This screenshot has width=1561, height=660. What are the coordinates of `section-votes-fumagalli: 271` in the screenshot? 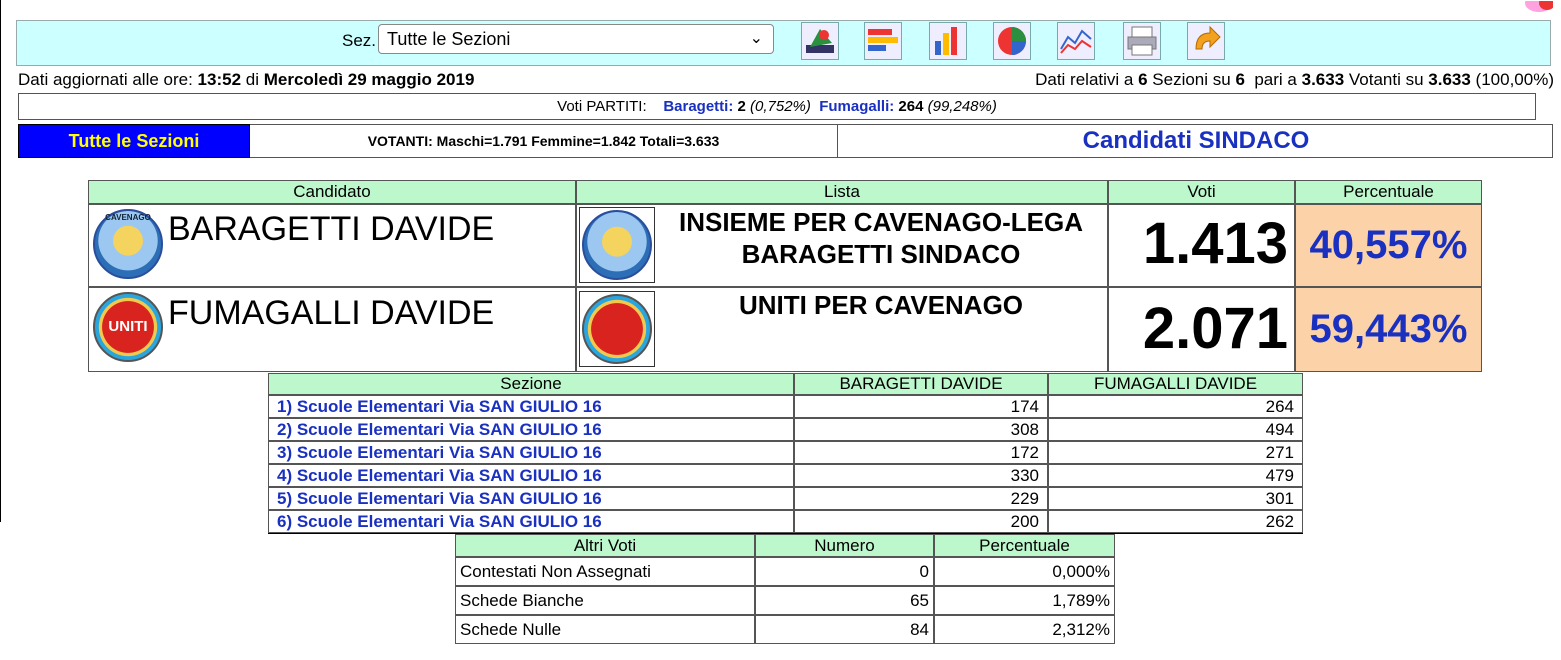 It's located at (1175, 452).